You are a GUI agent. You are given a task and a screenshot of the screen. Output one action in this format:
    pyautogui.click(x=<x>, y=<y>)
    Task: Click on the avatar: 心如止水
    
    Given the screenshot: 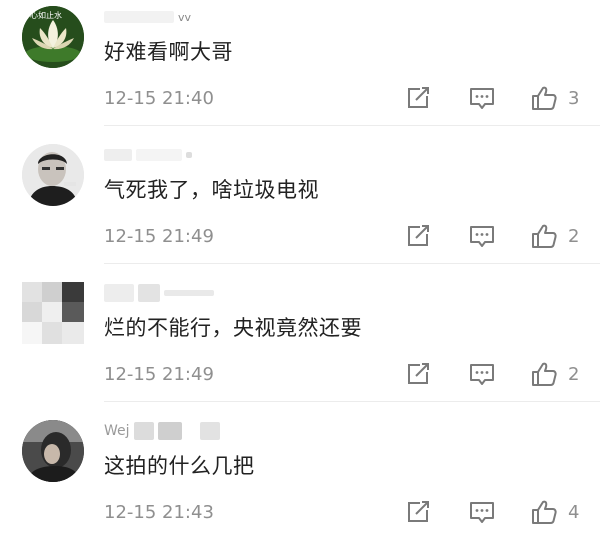 What is the action you would take?
    pyautogui.click(x=53, y=37)
    